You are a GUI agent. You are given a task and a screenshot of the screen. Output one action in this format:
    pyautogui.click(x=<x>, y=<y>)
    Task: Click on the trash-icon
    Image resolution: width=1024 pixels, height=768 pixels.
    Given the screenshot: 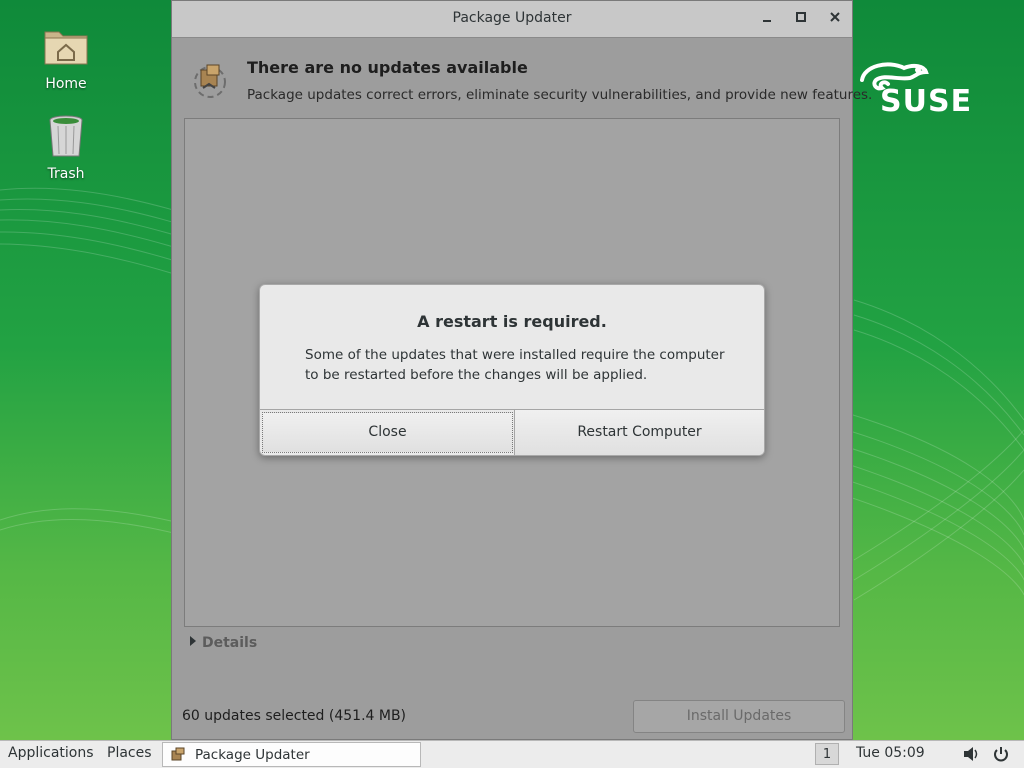 What is the action you would take?
    pyautogui.click(x=66, y=136)
    